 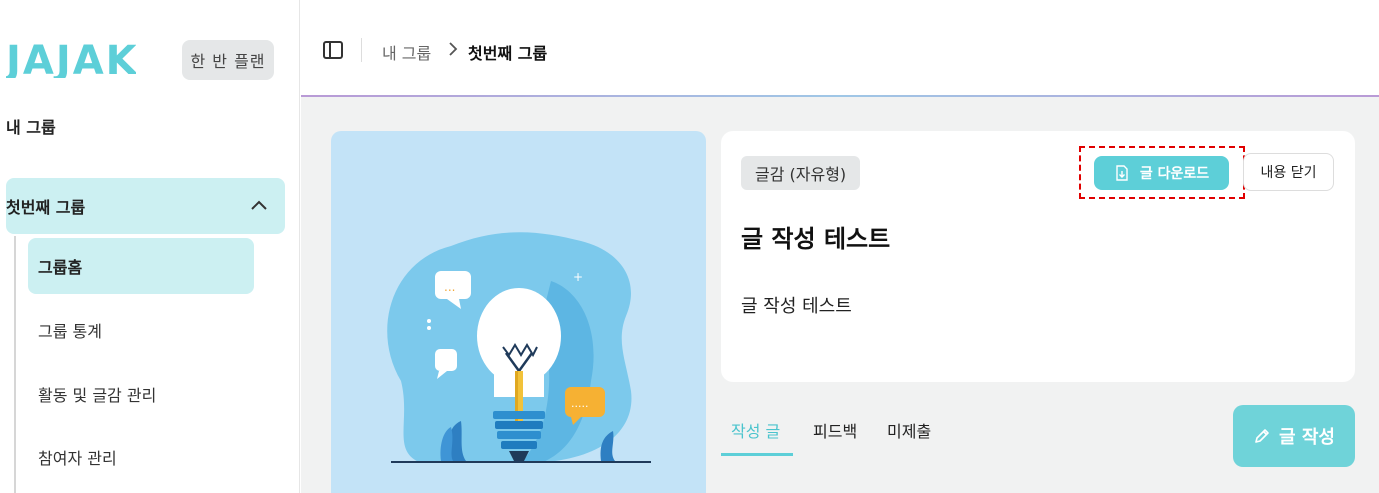 What do you see at coordinates (31, 126) in the screenshot?
I see `my-groups-title: 내 그룹` at bounding box center [31, 126].